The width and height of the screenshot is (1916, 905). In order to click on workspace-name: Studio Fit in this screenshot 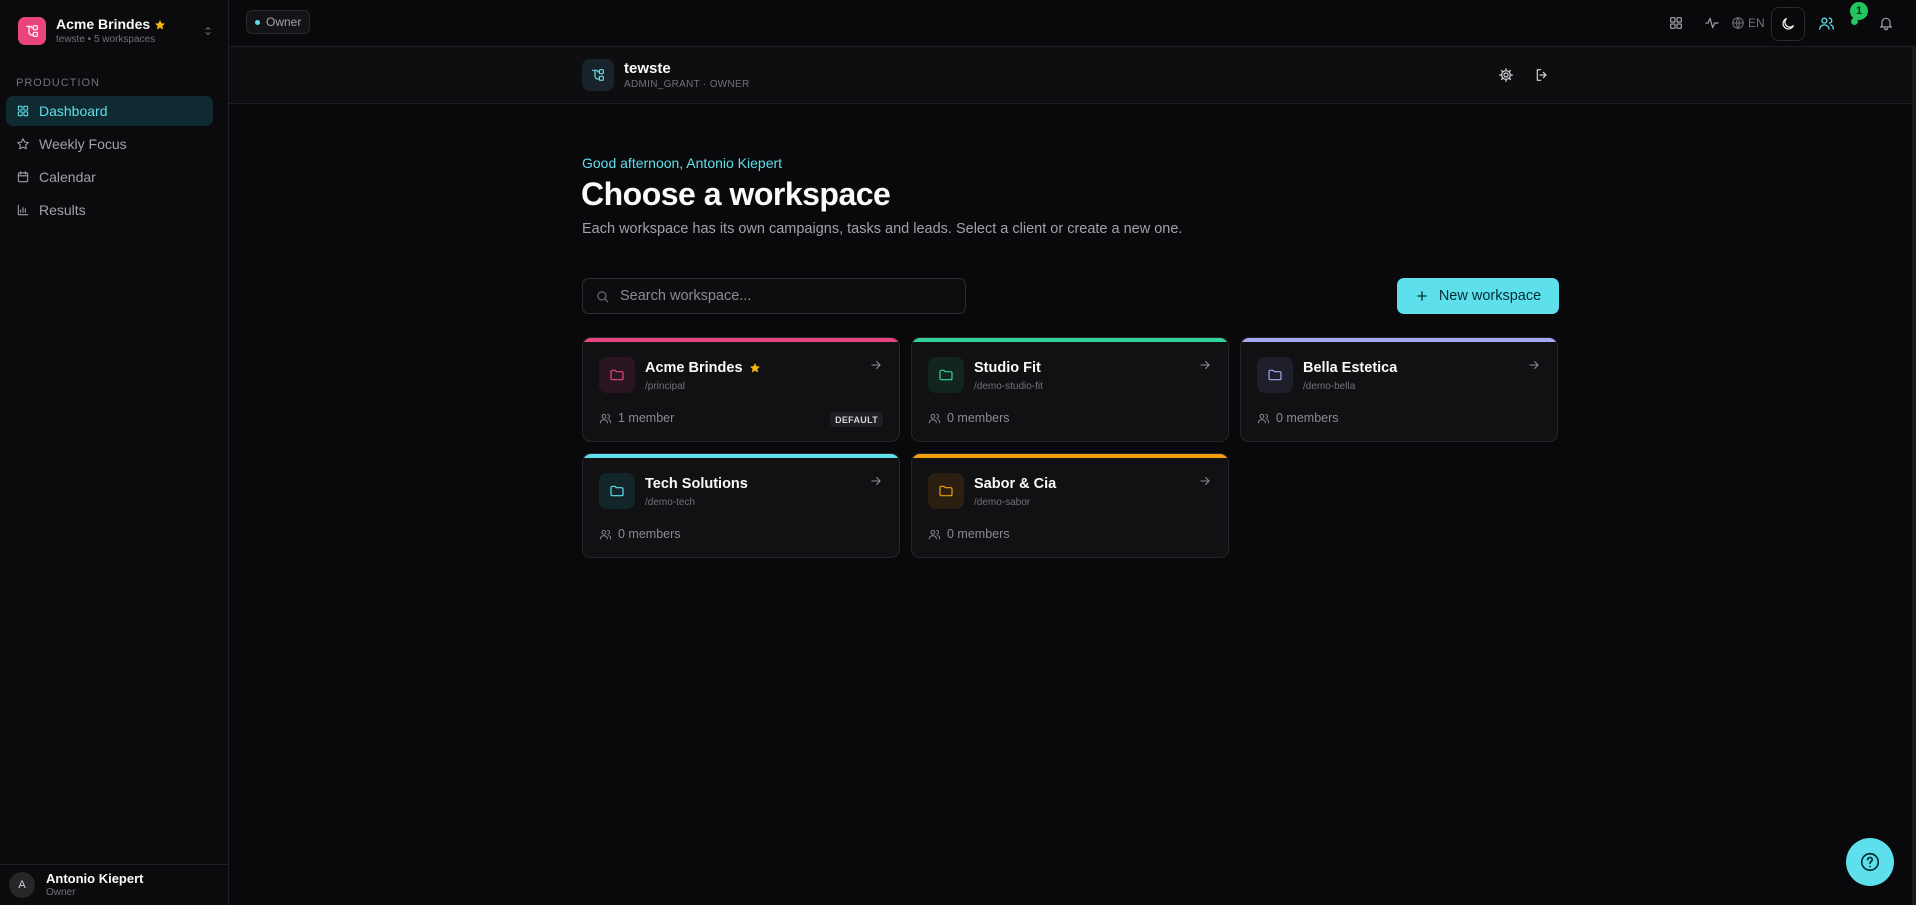, I will do `click(1007, 368)`.